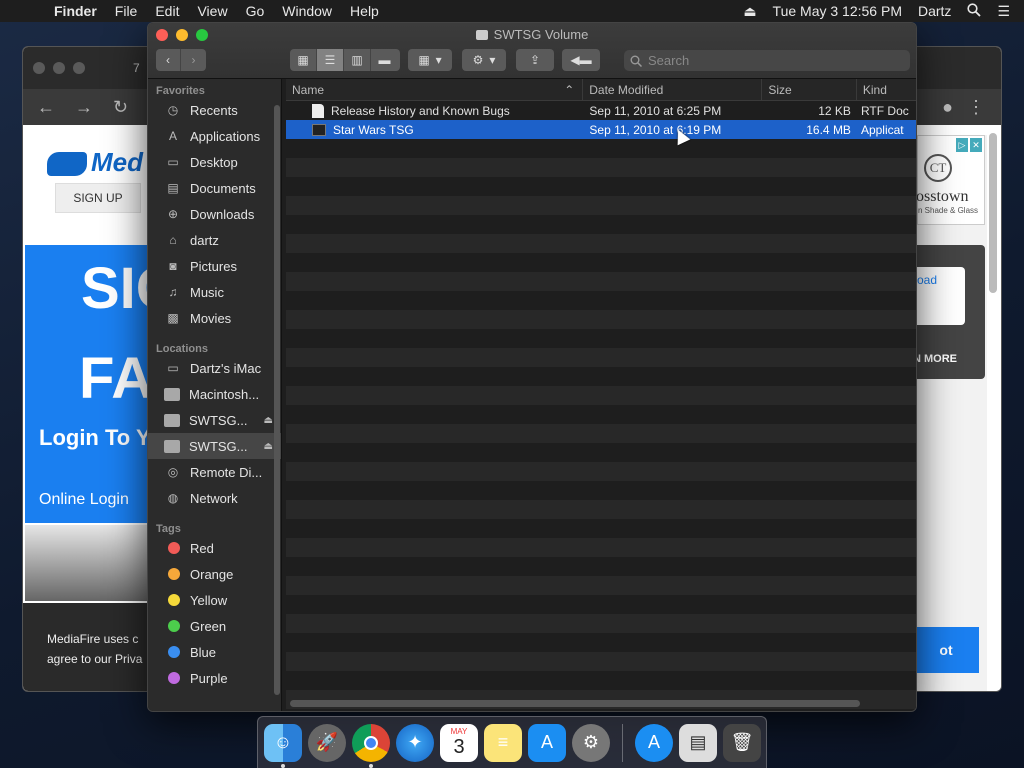 Image resolution: width=1024 pixels, height=768 pixels. I want to click on sidebar-item-pictures: ◙ Pictures, so click(214, 266).